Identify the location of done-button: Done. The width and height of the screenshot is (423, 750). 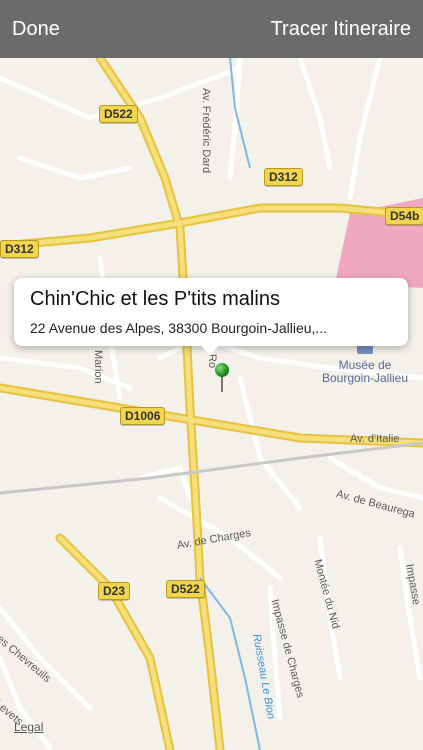
(36, 29).